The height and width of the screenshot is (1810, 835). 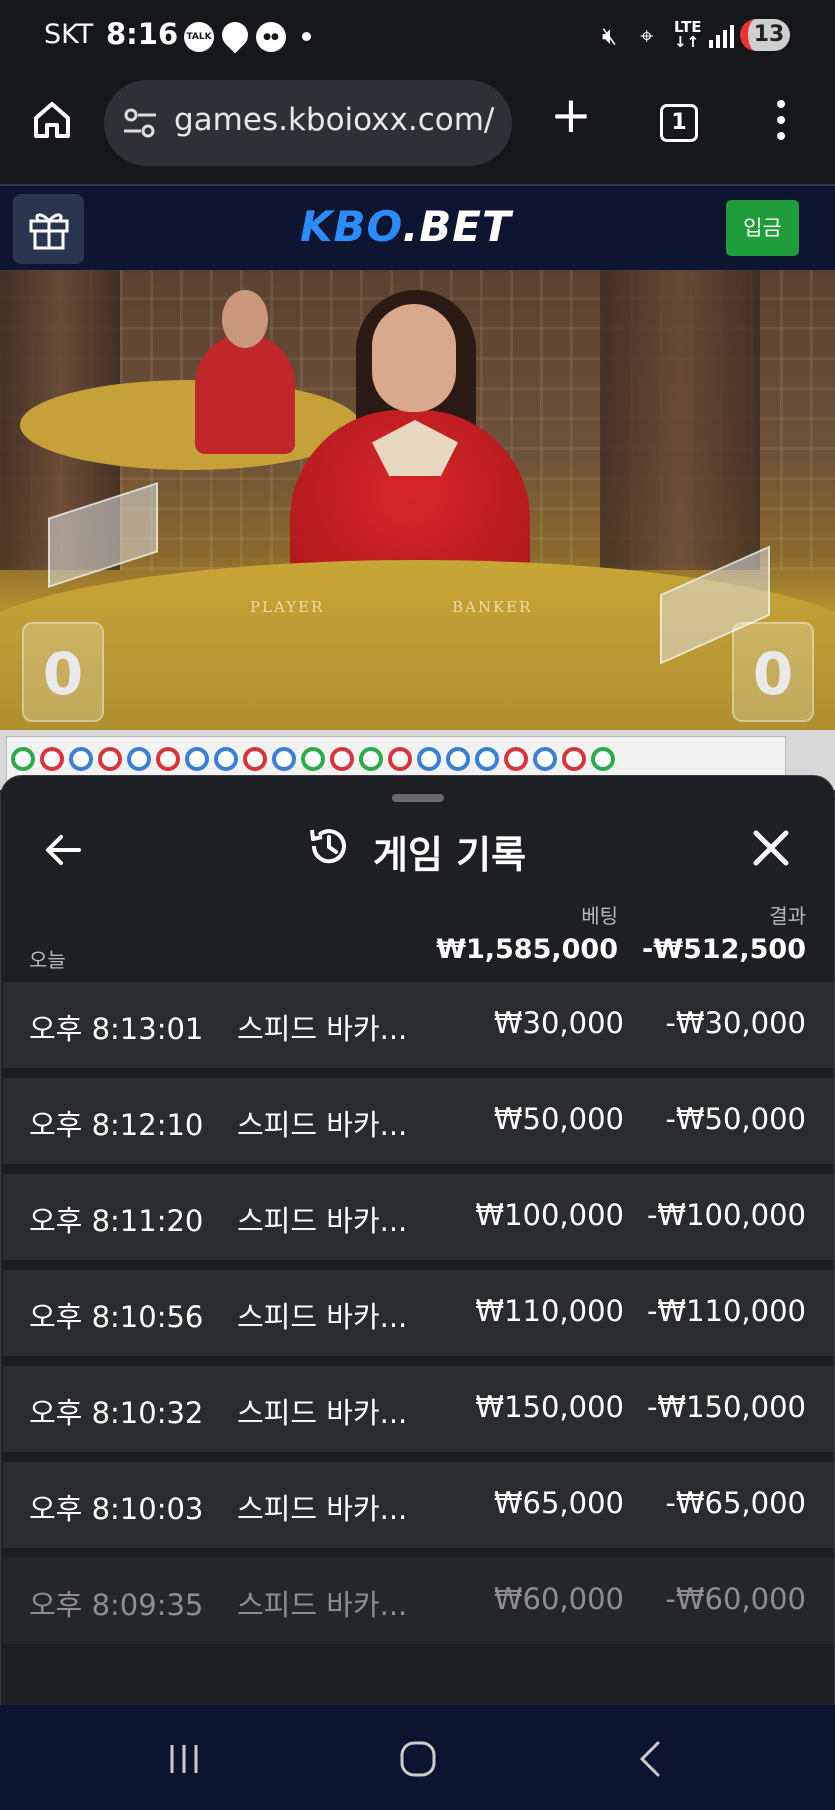 I want to click on row-bet: ₩110,000, so click(x=549, y=1311).